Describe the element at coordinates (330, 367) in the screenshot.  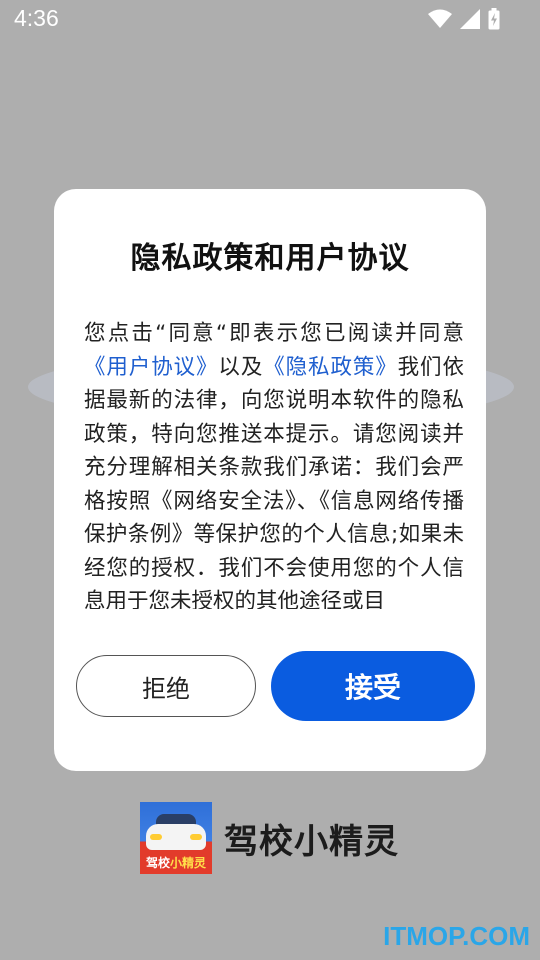
I see `privacy-policy-link: 《隐私政策》` at that location.